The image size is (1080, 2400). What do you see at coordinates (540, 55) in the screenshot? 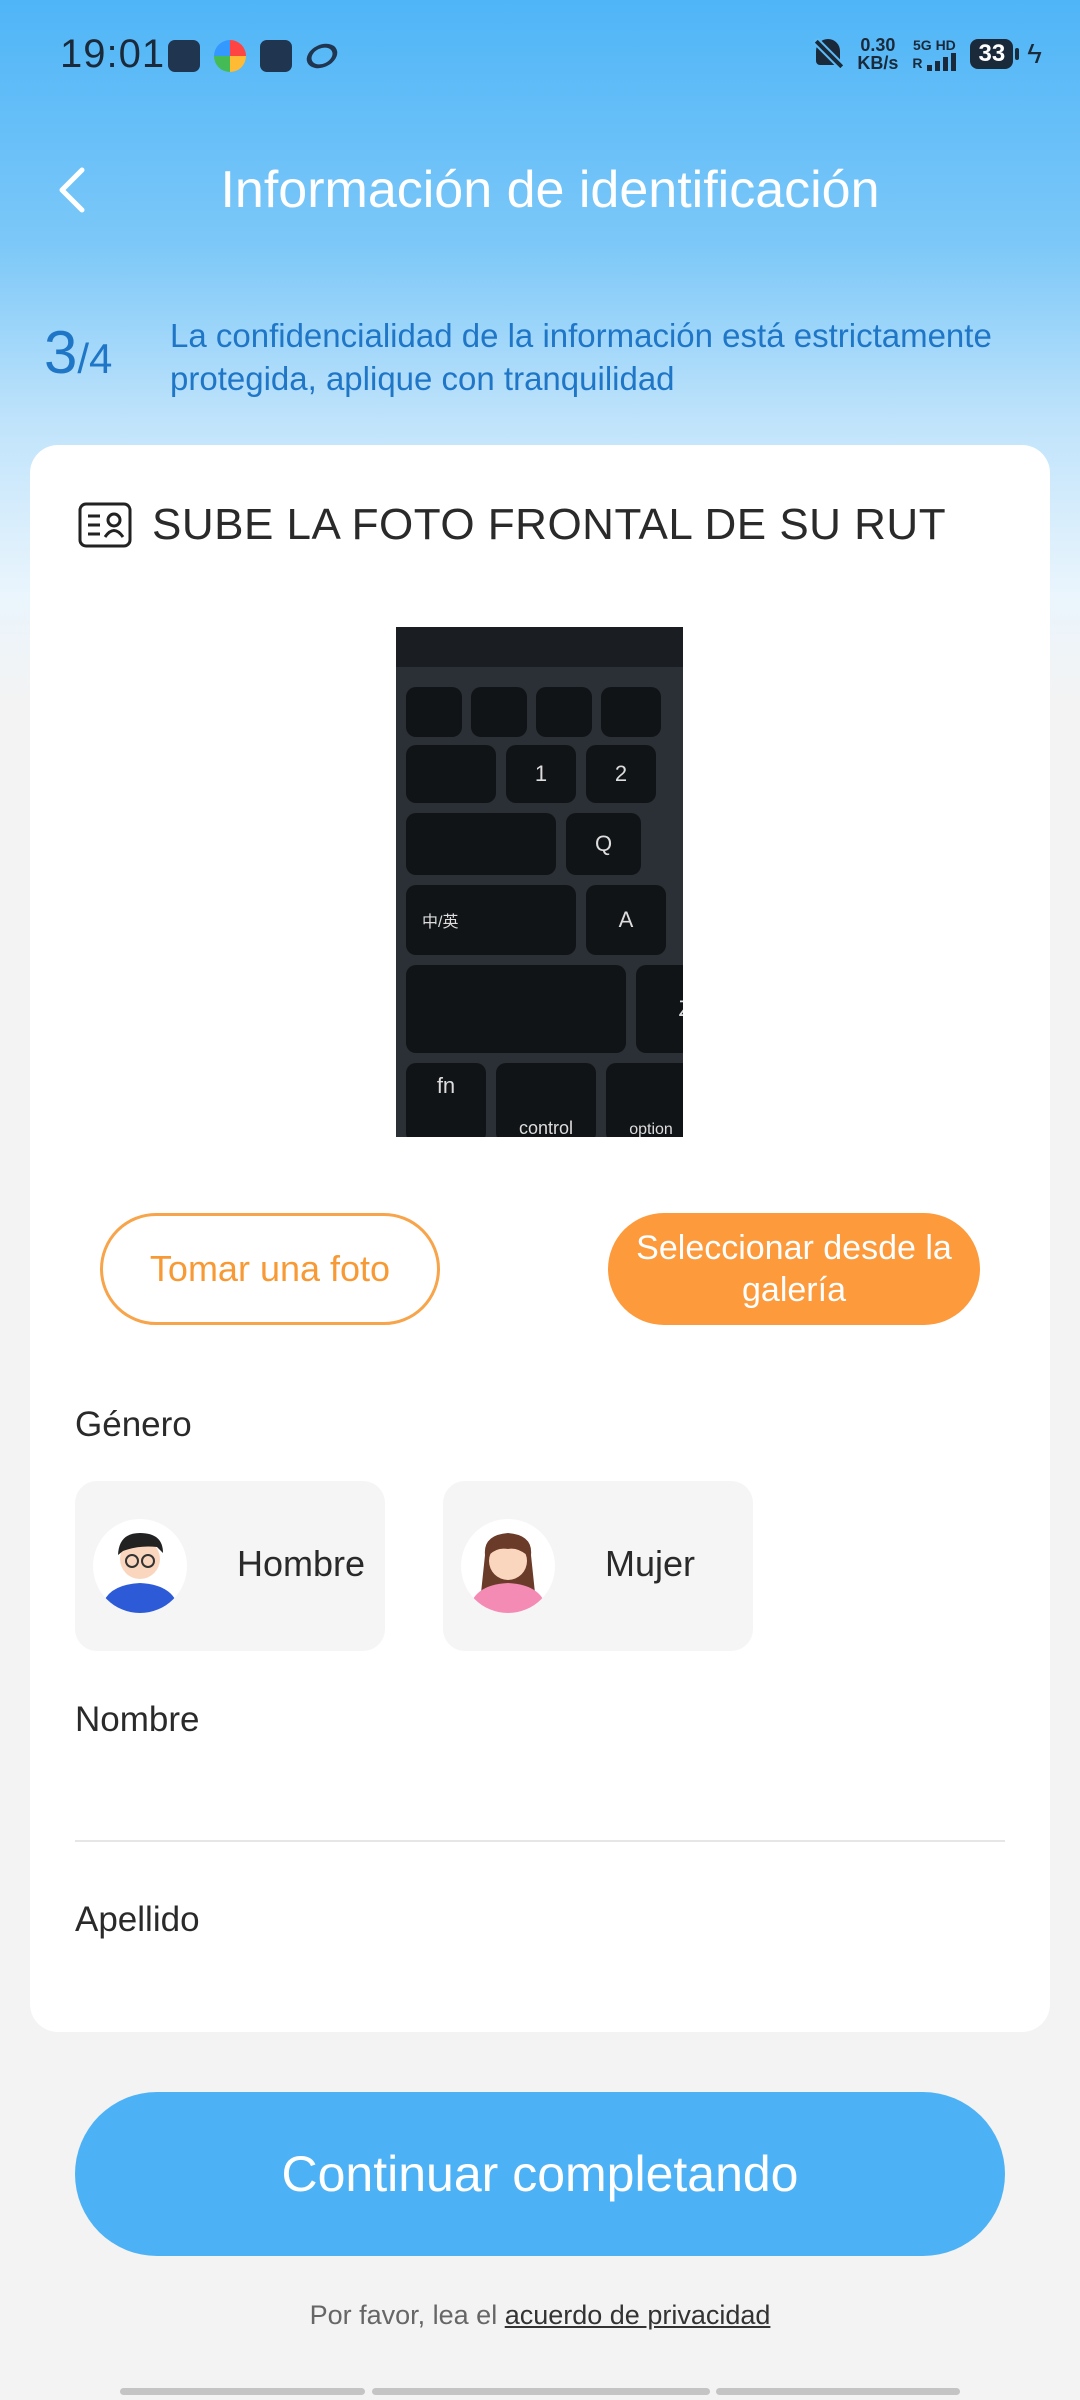
I see `status-bar: 19:01 0.30 KB/s 5G HD R 33 ϟ` at bounding box center [540, 55].